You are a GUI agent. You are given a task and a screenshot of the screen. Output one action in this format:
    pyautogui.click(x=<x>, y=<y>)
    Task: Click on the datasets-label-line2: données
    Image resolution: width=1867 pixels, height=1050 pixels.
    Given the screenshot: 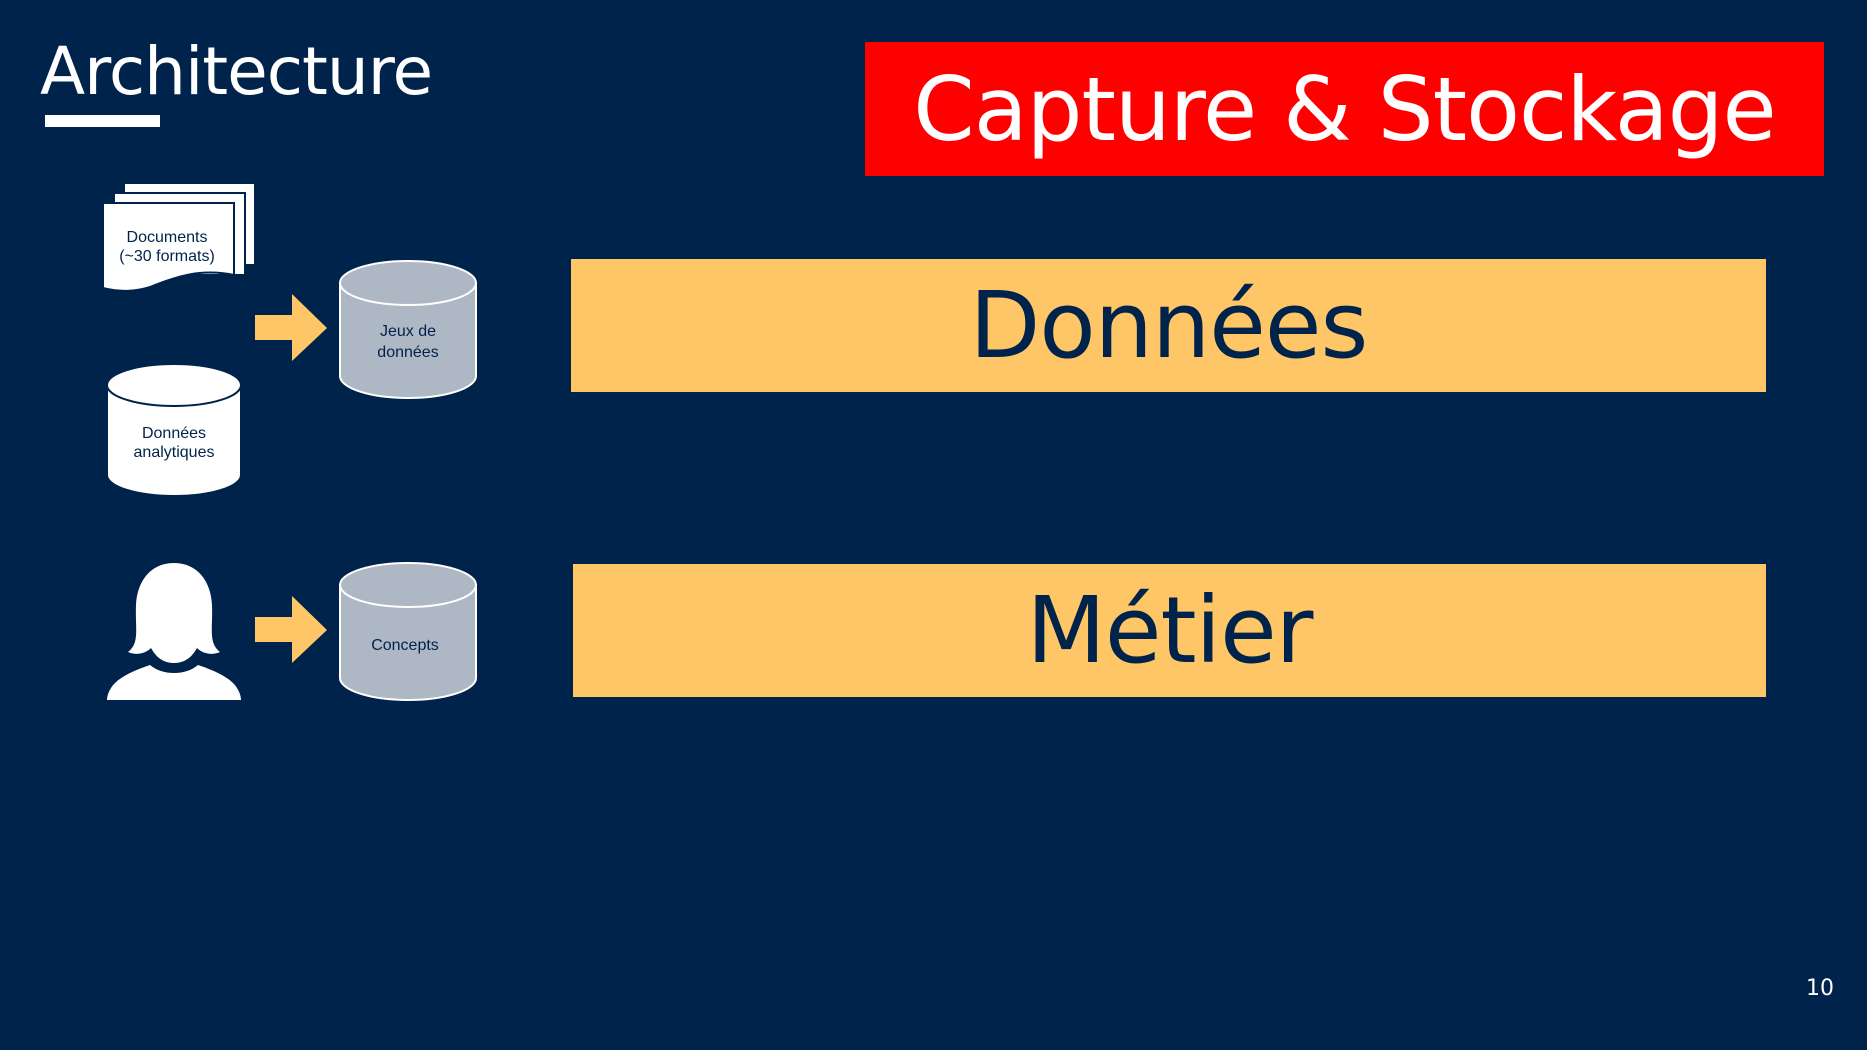 What is the action you would take?
    pyautogui.click(x=407, y=352)
    